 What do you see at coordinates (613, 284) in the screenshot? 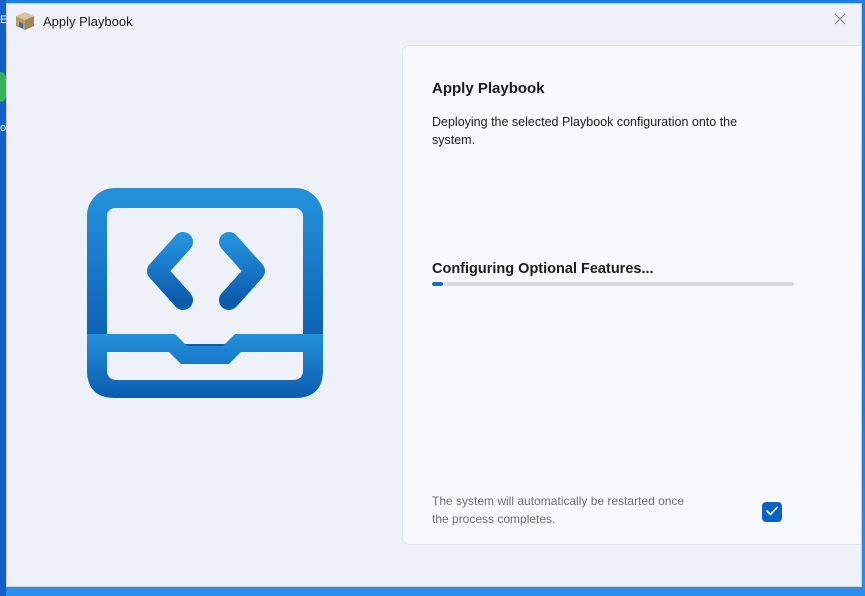
I see `progress-bar` at bounding box center [613, 284].